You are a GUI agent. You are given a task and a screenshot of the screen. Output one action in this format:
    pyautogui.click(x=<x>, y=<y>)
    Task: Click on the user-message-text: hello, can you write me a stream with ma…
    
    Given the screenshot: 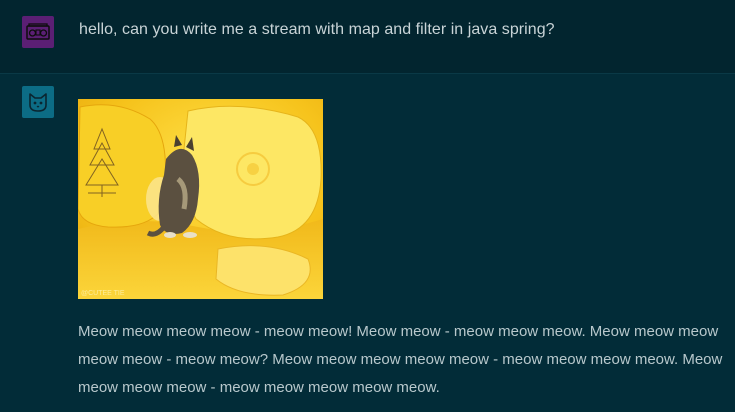 What is the action you would take?
    pyautogui.click(x=317, y=29)
    